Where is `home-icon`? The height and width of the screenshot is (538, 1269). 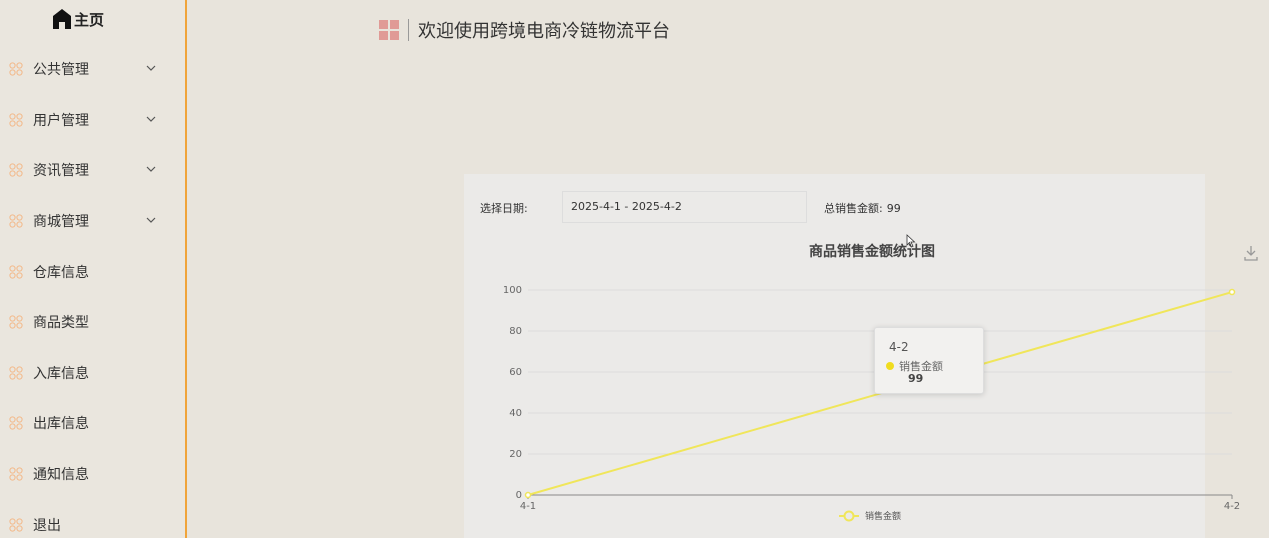
home-icon is located at coordinates (62, 19).